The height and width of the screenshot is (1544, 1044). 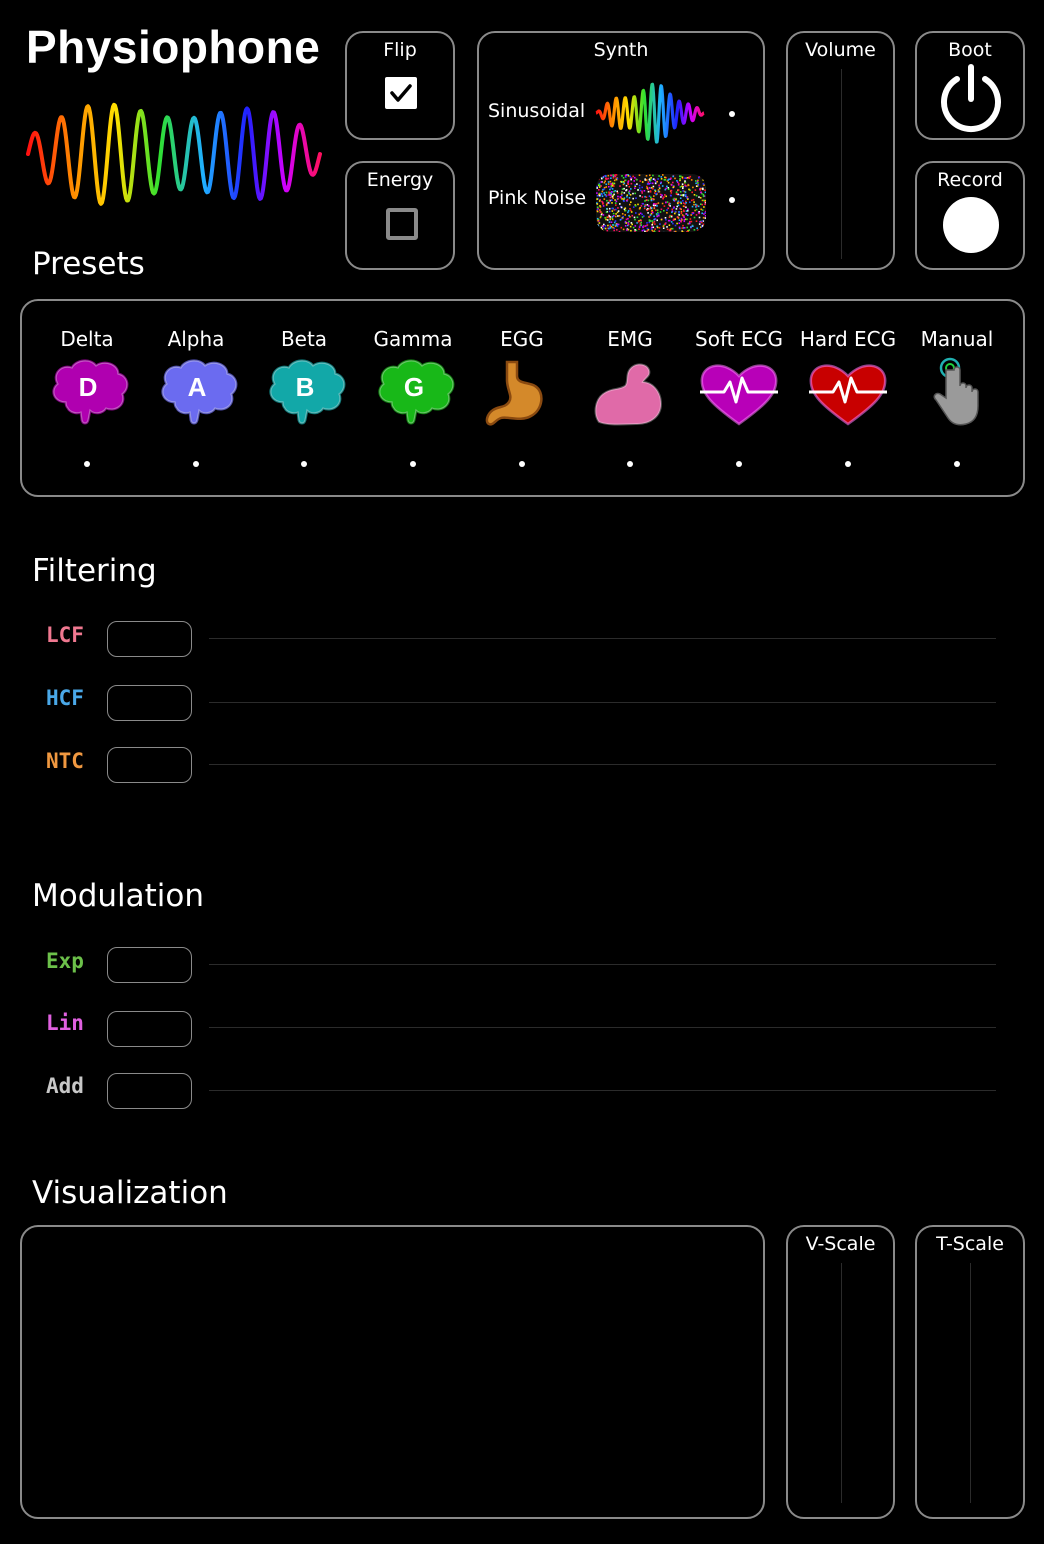 What do you see at coordinates (87, 464) in the screenshot?
I see `preset-radio-delta` at bounding box center [87, 464].